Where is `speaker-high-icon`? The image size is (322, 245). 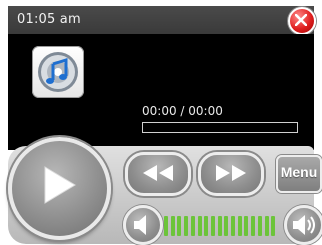
speaker-high-icon is located at coordinates (304, 225).